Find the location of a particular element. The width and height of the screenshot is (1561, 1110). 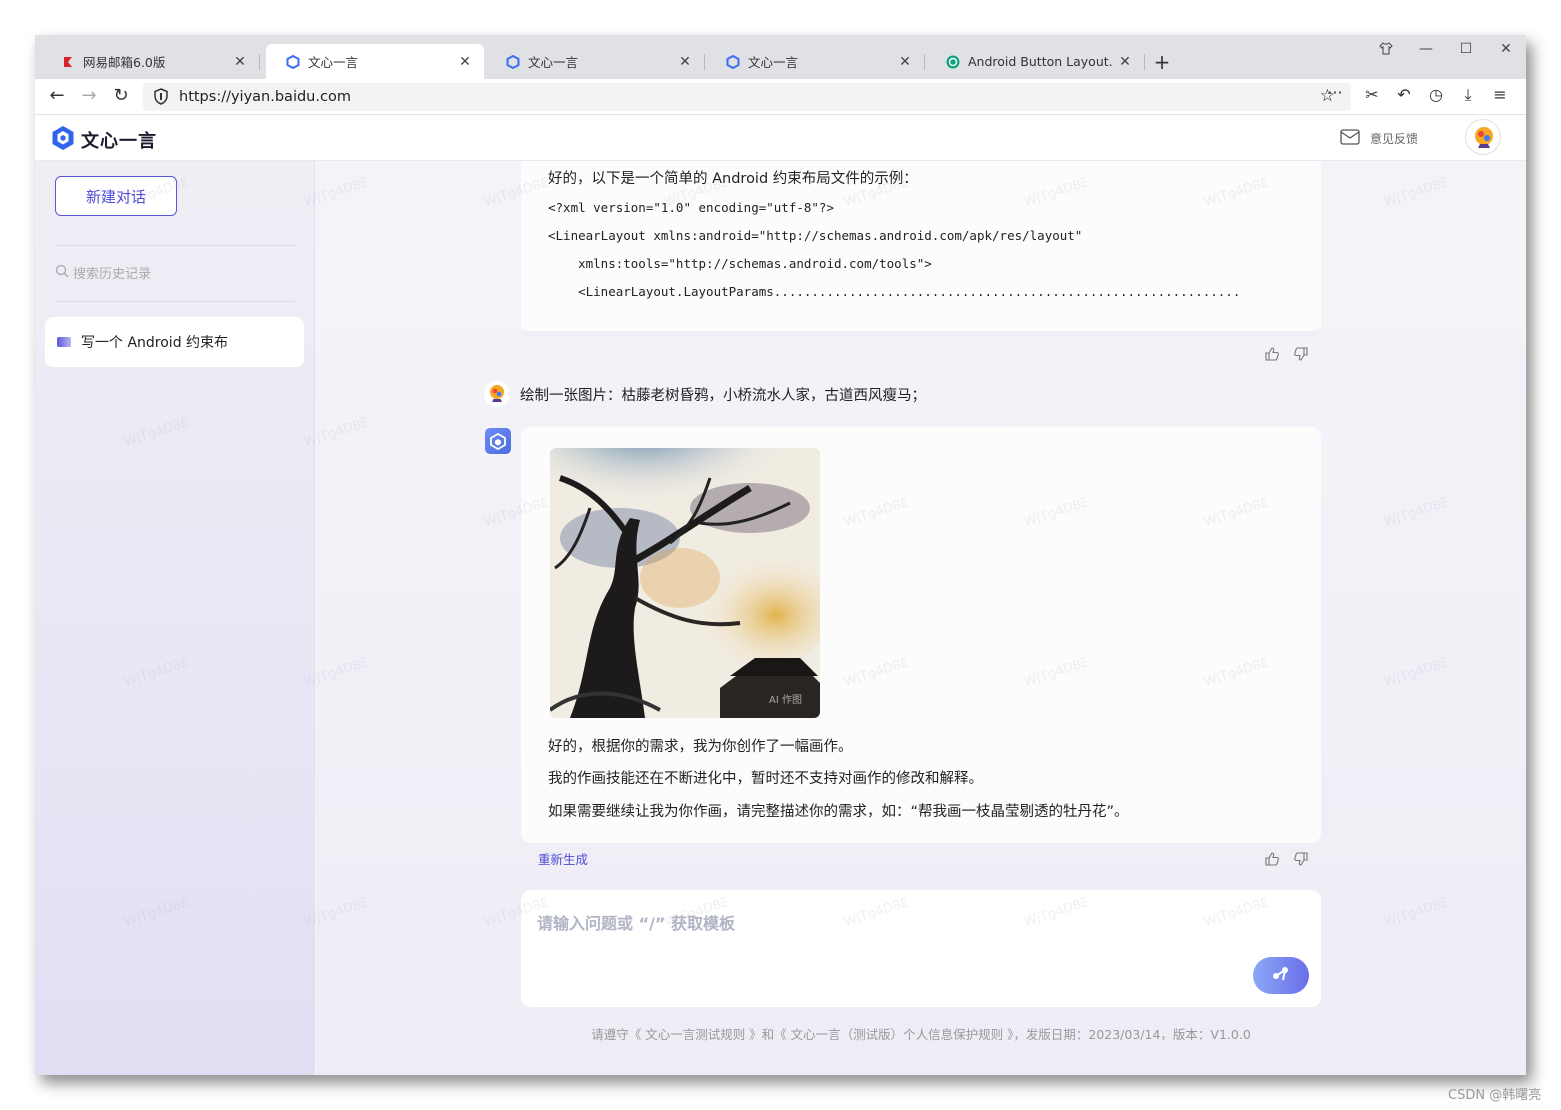

wenxin-logo-icon is located at coordinates (63, 140).